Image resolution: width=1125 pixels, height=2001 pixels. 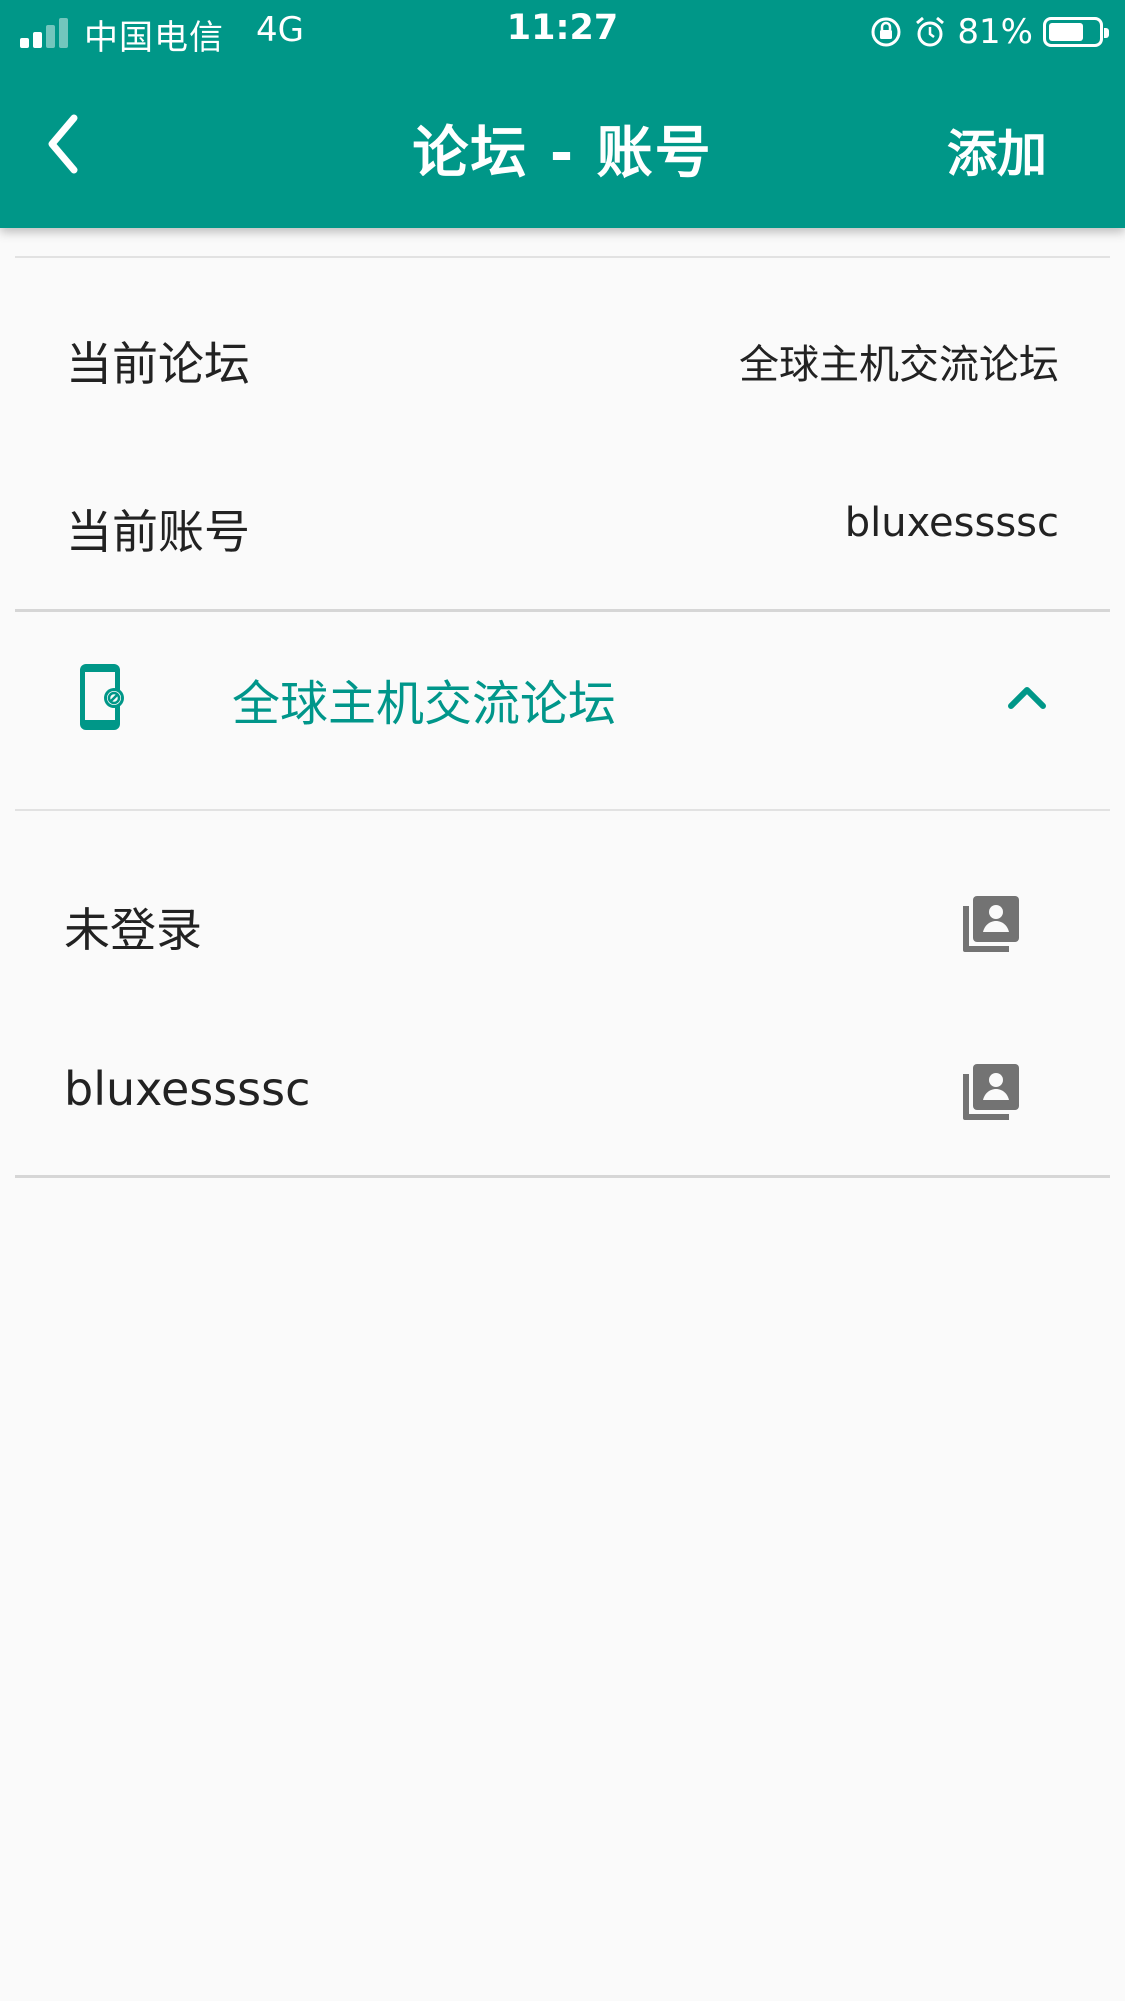 I want to click on status-bar: 中国电信 4G 11:27 81%, so click(x=562, y=32).